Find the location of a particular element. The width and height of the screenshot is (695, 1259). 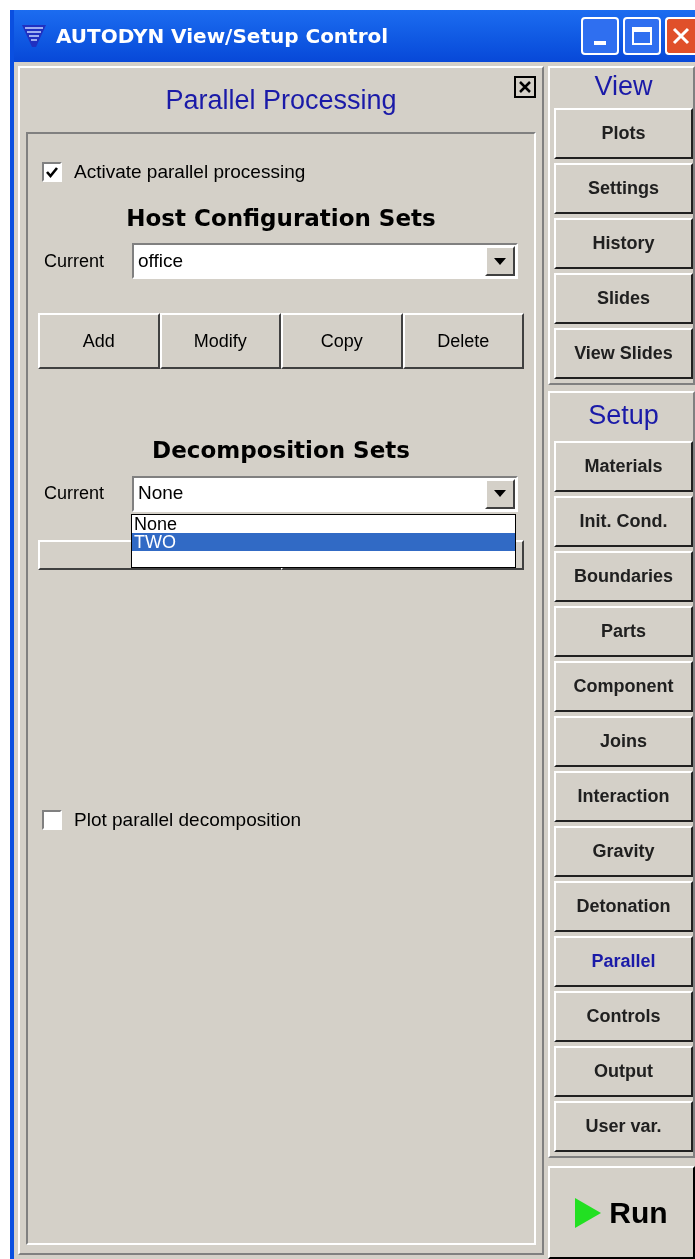

sidebar-button: View Slides is located at coordinates (623, 353).